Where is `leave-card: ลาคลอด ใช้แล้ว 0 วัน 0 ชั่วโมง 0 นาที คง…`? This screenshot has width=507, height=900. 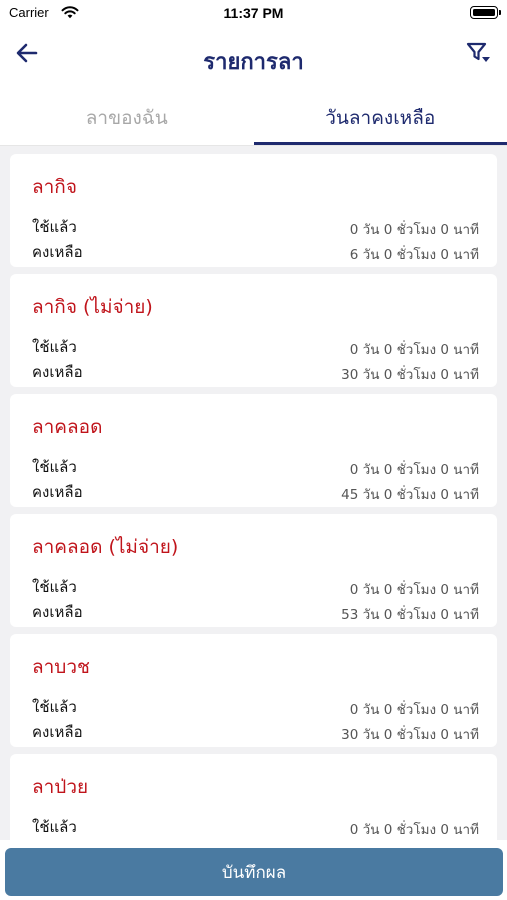
leave-card: ลาคลอด ใช้แล้ว 0 วัน 0 ชั่วโมง 0 นาที คง… is located at coordinates (253, 450).